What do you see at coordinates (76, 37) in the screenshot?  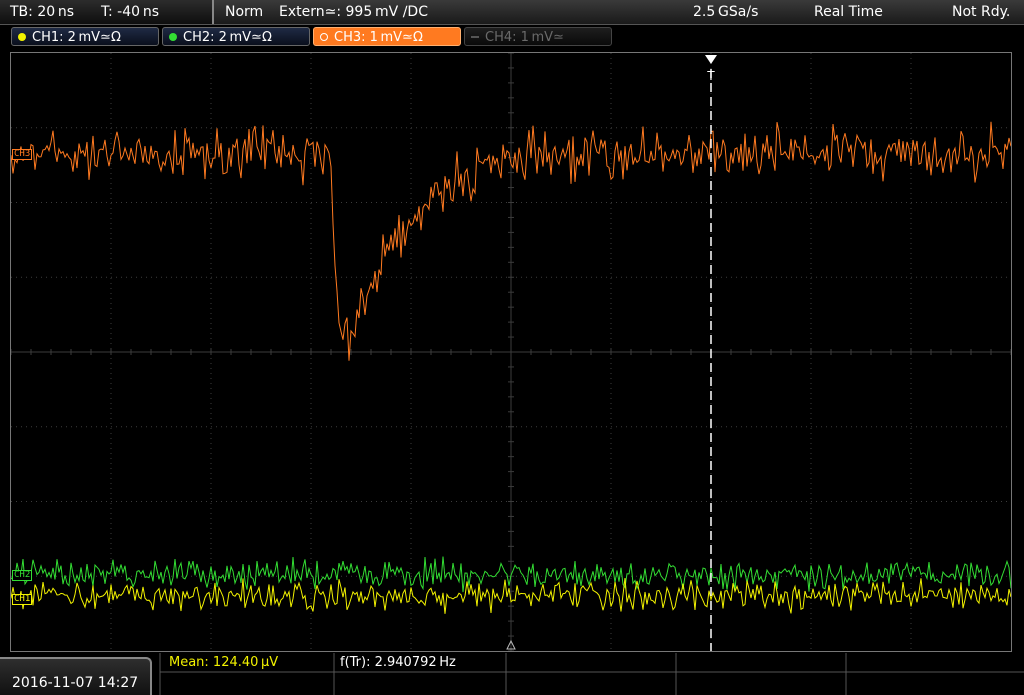 I see `channel-1-label: CH1: 2 mV≃Ω` at bounding box center [76, 37].